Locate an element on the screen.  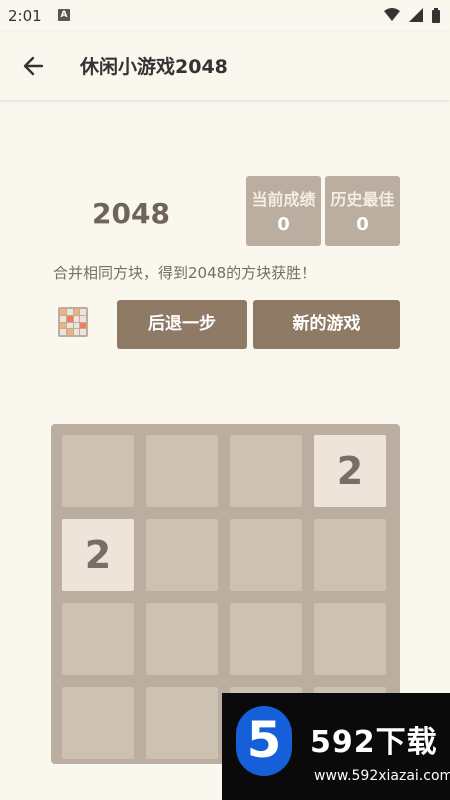
best-score-label: 历史最佳 is located at coordinates (362, 199).